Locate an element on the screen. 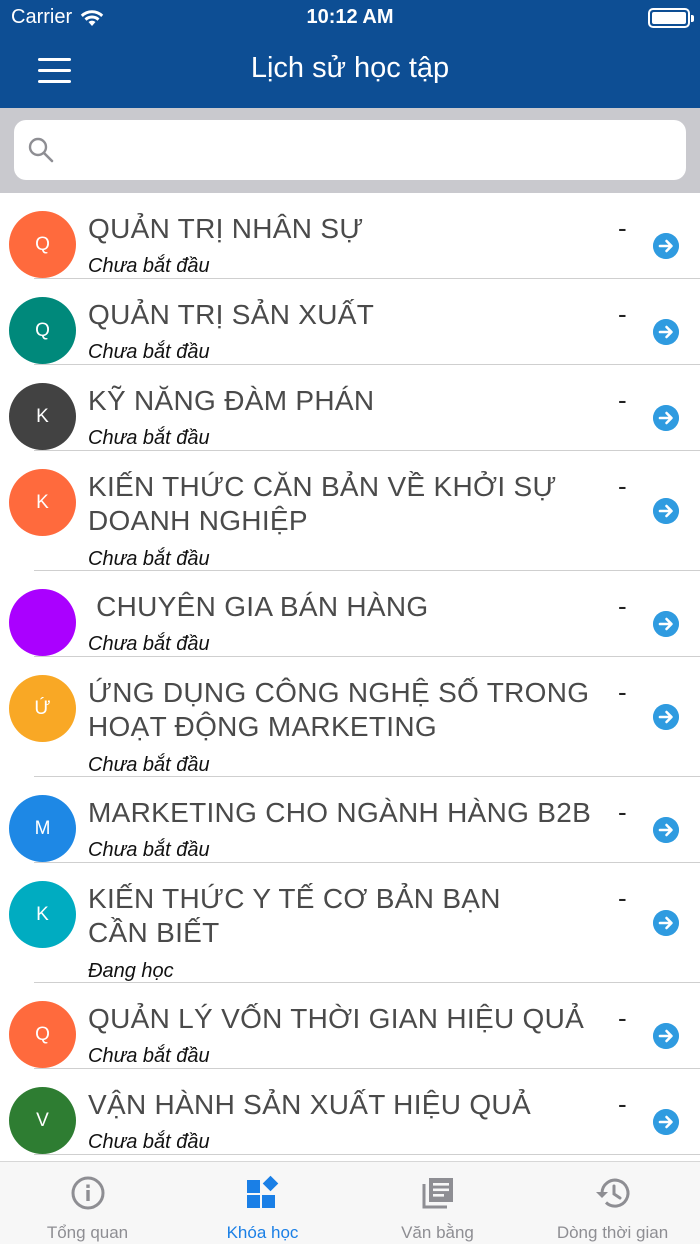 The image size is (700, 1244). tab-label: Tổng quan is located at coordinates (87, 1232).